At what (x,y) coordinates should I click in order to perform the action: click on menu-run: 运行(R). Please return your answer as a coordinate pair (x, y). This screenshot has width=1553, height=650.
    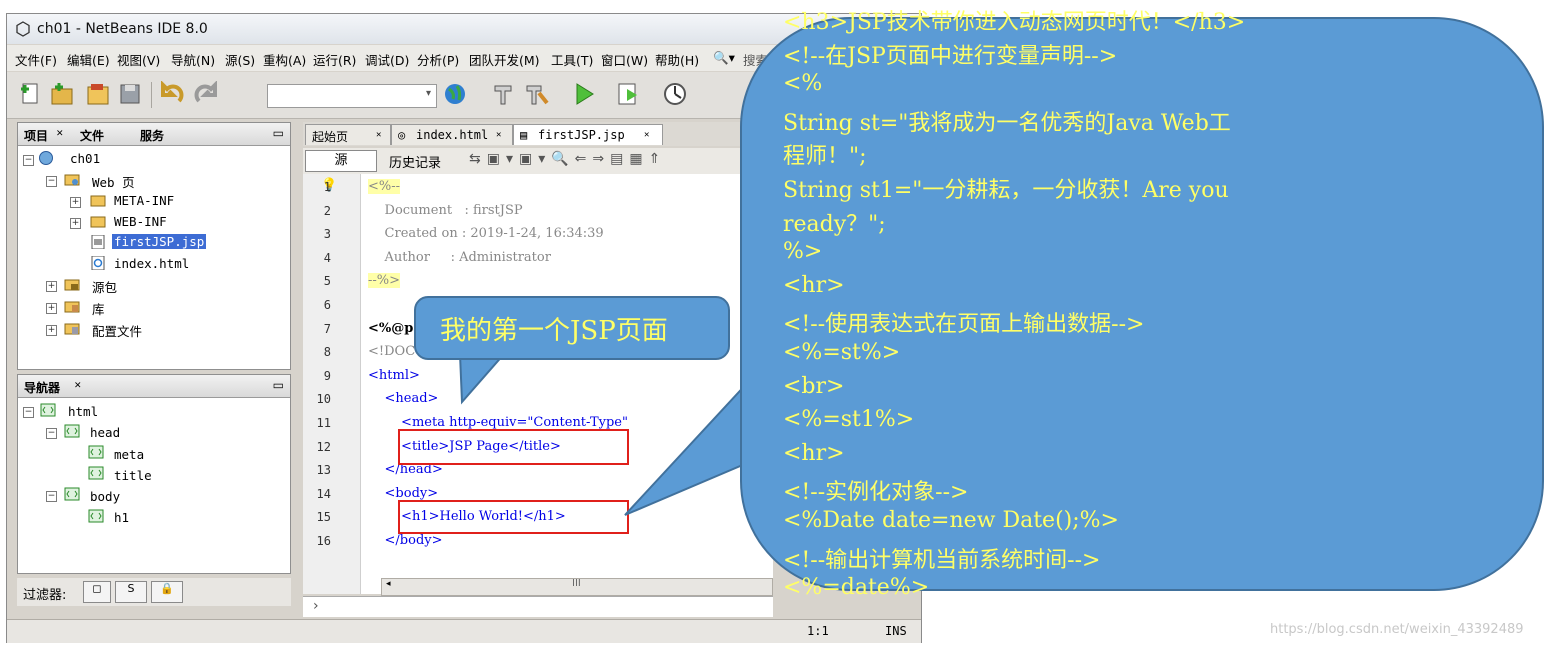
    Looking at the image, I should click on (334, 59).